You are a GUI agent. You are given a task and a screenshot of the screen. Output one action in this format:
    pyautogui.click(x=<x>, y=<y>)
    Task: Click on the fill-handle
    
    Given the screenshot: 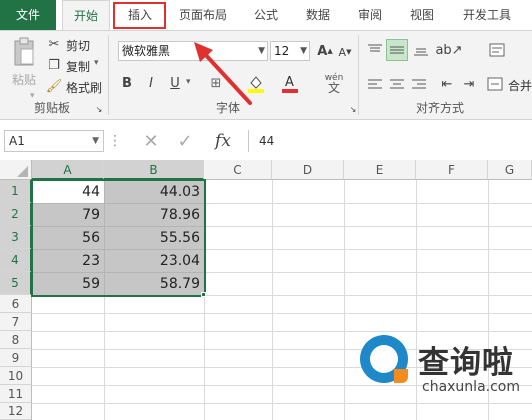 What is the action you would take?
    pyautogui.click(x=203, y=294)
    